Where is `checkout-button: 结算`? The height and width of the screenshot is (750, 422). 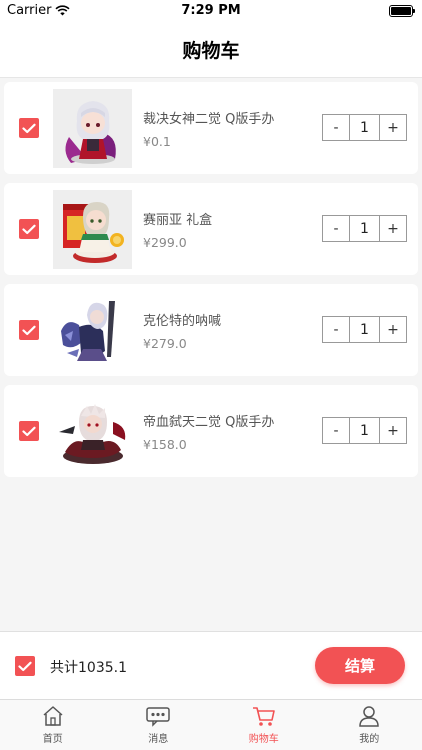 checkout-button: 结算 is located at coordinates (360, 665).